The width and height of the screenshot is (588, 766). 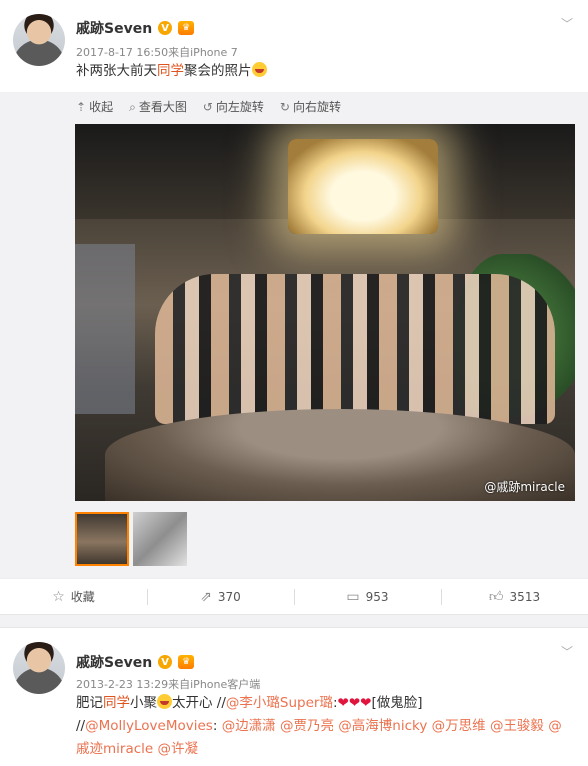 What do you see at coordinates (525, 596) in the screenshot?
I see `like-count: 3513` at bounding box center [525, 596].